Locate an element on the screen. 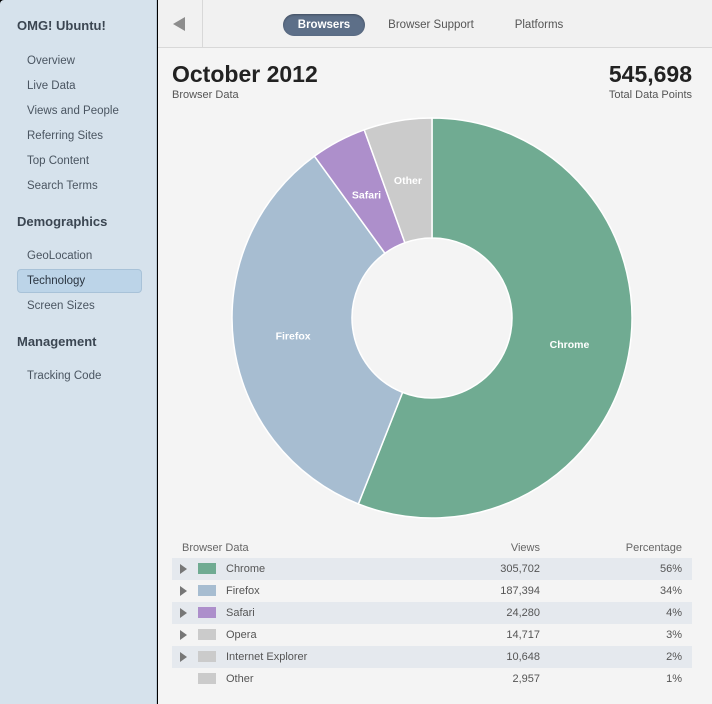  views-value: 14,717 is located at coordinates (523, 635).